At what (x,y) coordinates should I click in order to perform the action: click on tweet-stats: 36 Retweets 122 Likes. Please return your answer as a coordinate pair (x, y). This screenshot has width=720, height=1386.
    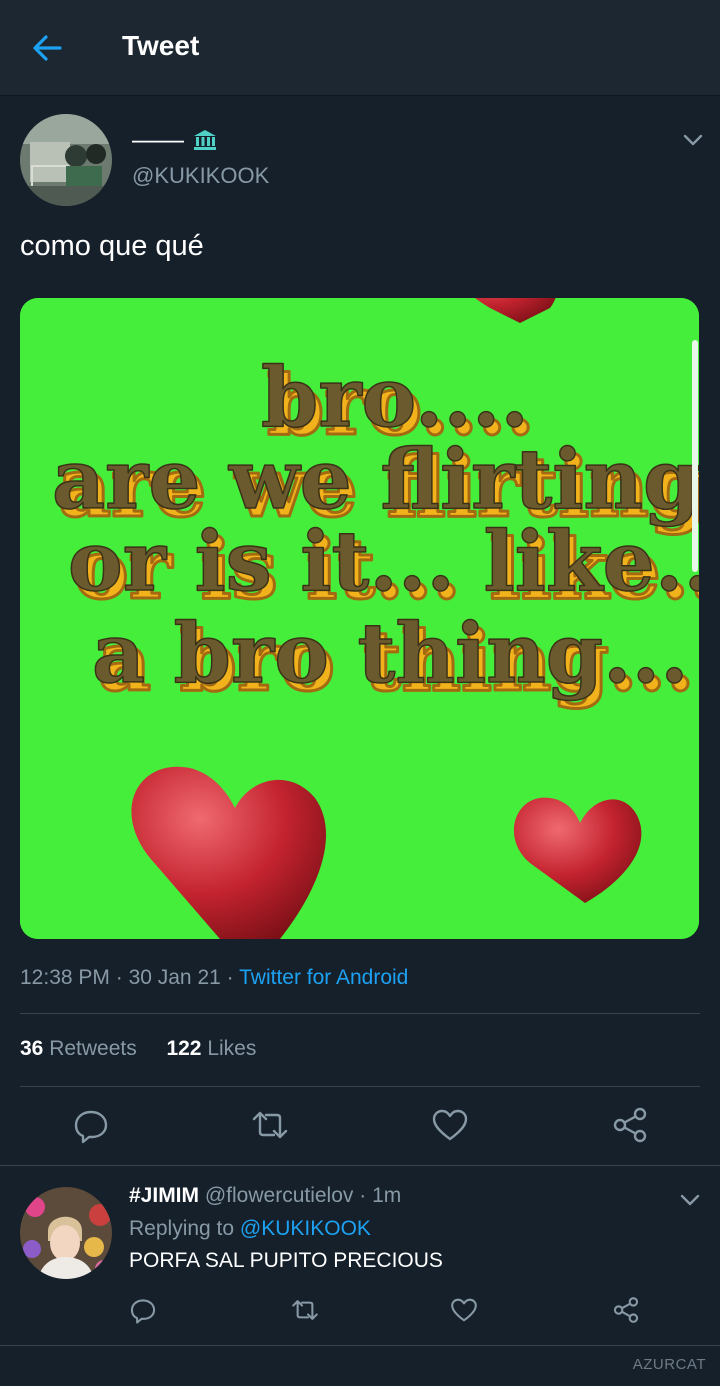
    Looking at the image, I should click on (138, 1049).